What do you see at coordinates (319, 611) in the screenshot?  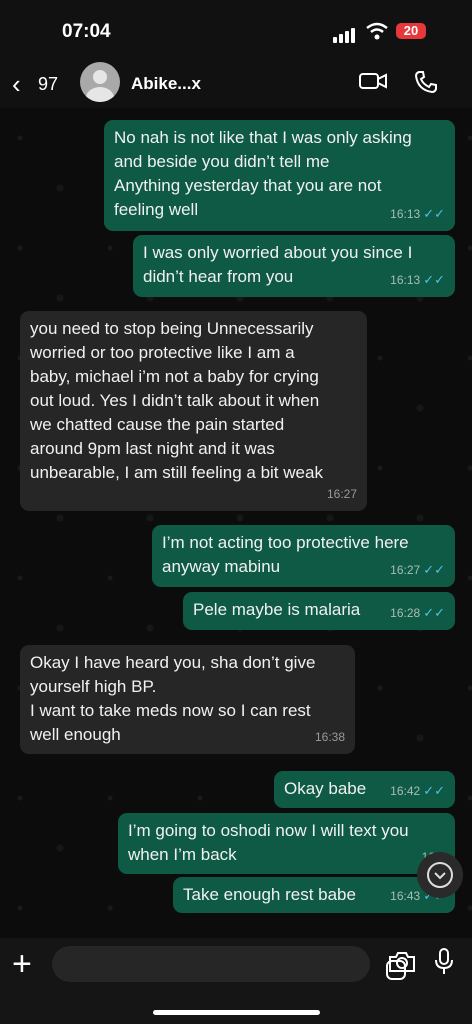 I see `message-outgoing: Pele maybe is malaria 16:28 ✓✓` at bounding box center [319, 611].